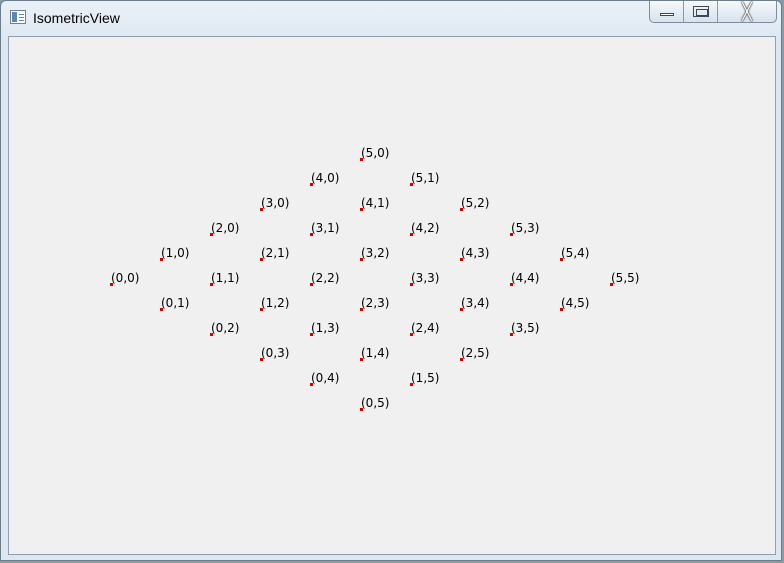 The width and height of the screenshot is (784, 563). Describe the element at coordinates (375, 403) in the screenshot. I see `grid-point-label: (0,5)` at that location.